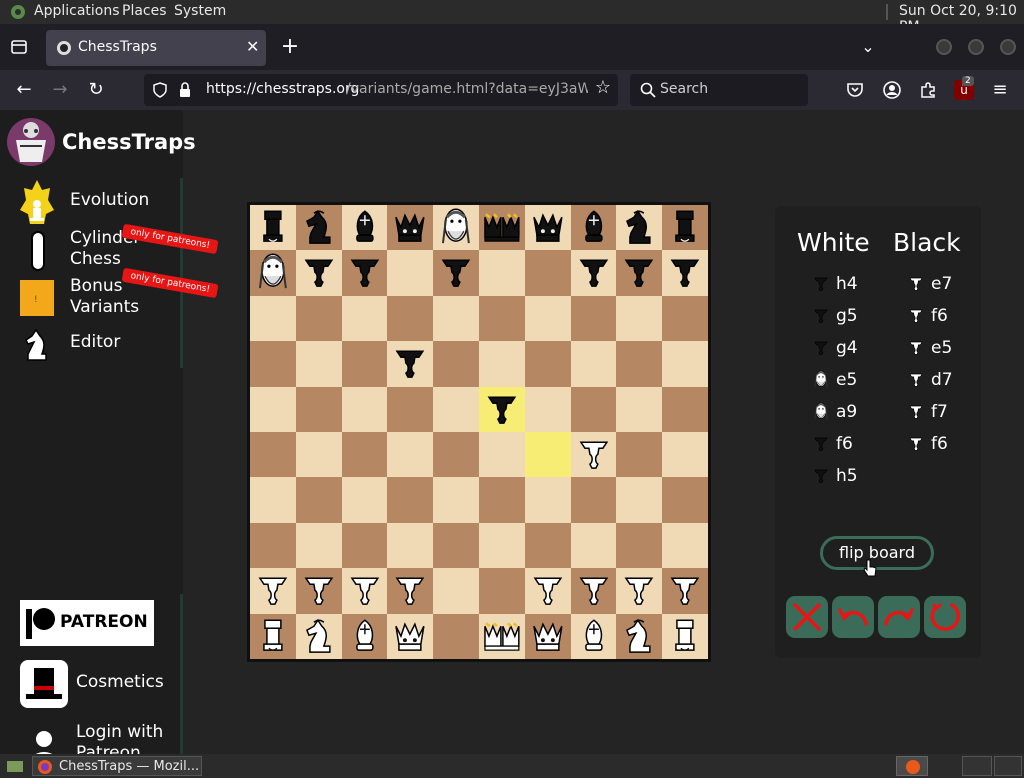 The height and width of the screenshot is (778, 1024). Describe the element at coordinates (899, 617) in the screenshot. I see `redo-button` at that location.